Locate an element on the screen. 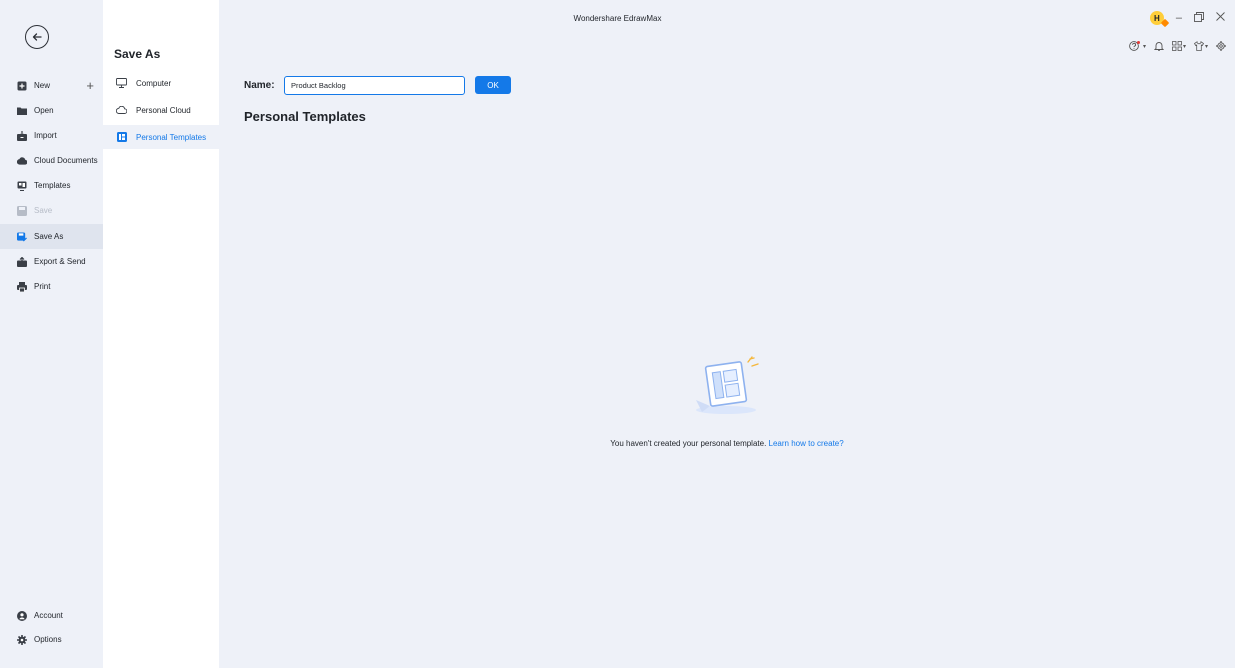 This screenshot has width=1235, height=668. nav-item-open: Open is located at coordinates (51, 110).